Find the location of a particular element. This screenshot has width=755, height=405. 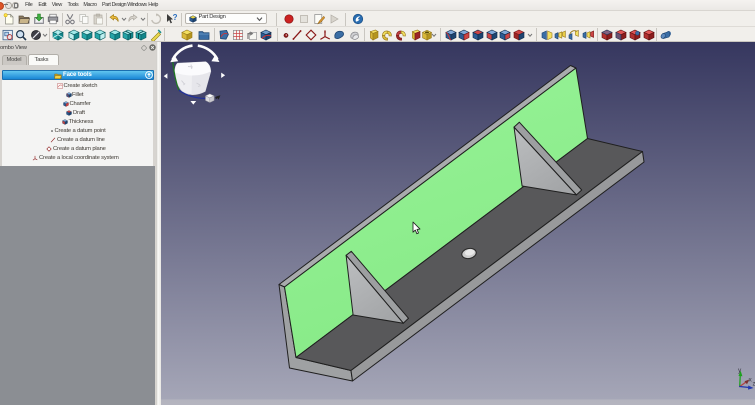

svg-text: y is located at coordinates (740, 370).